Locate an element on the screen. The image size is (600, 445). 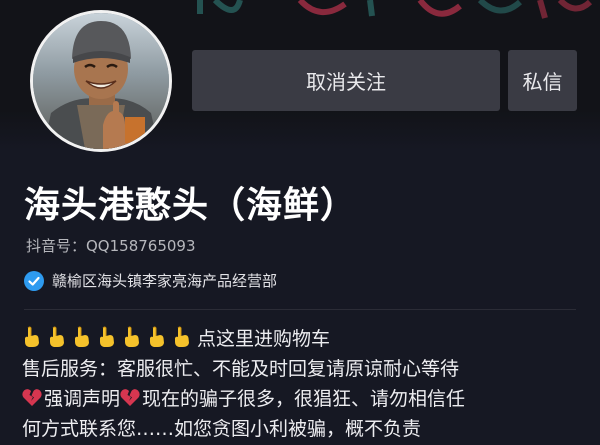
bio-line-service: 售后服务：客服很忙、不能及时回复请原谅耐心等待 is located at coordinates (241, 369).